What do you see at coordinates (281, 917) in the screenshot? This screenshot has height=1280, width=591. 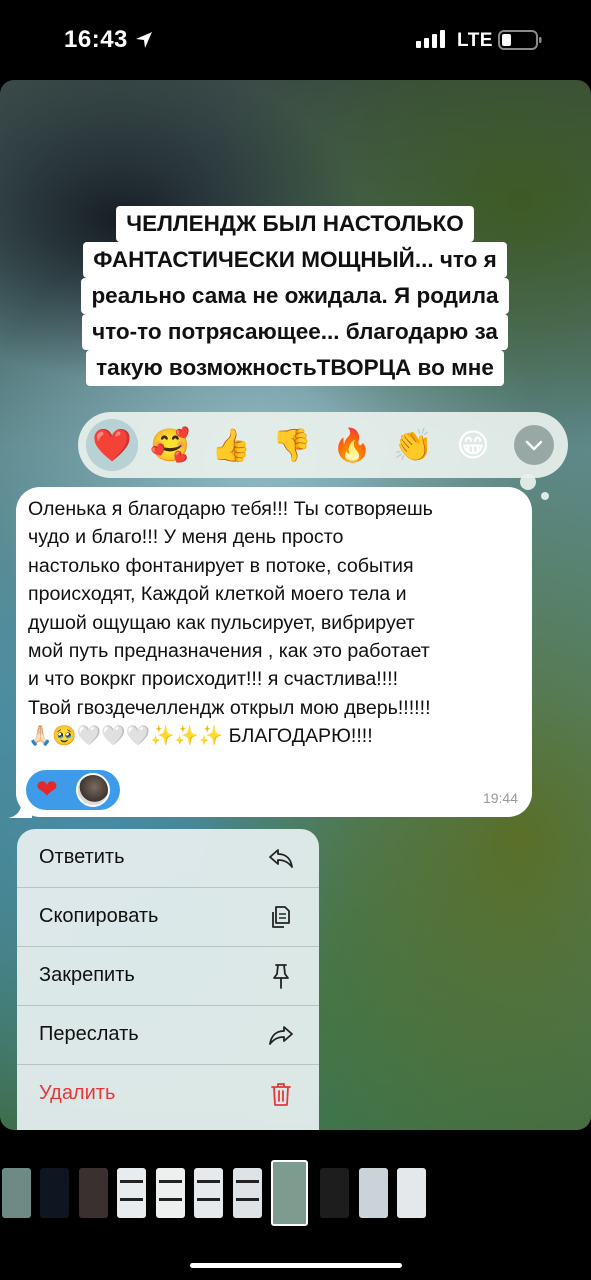 I see `copy-icon` at bounding box center [281, 917].